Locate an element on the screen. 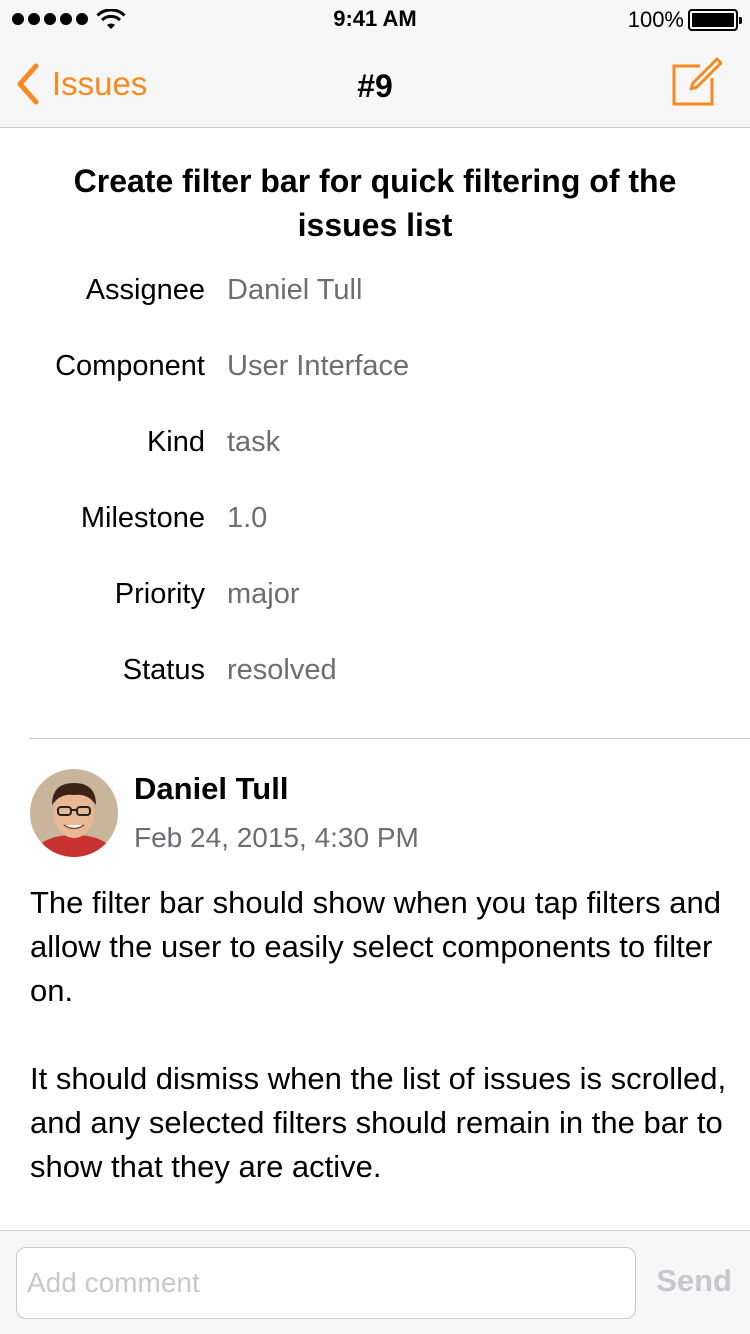 The image size is (750, 1334). field-row-milestone: Milestone 1.0 is located at coordinates (375, 524).